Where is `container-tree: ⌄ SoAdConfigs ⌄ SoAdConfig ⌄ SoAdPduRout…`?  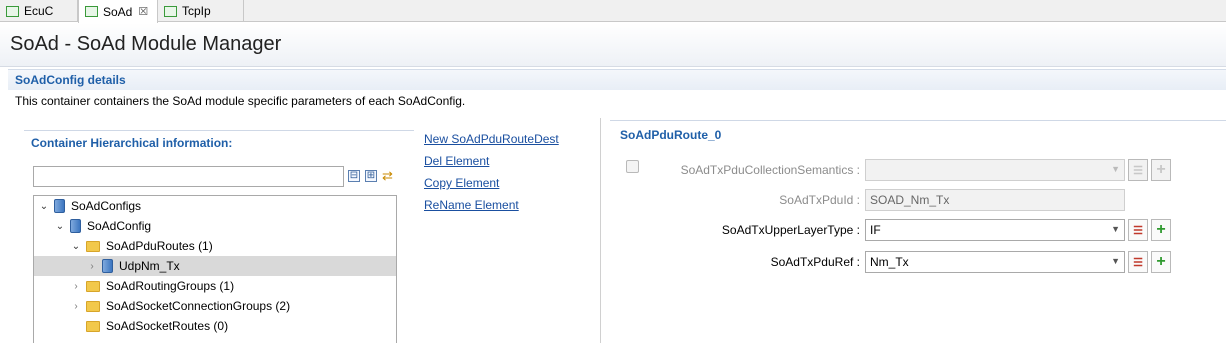 container-tree: ⌄ SoAdConfigs ⌄ SoAdConfig ⌄ SoAdPduRout… is located at coordinates (215, 269).